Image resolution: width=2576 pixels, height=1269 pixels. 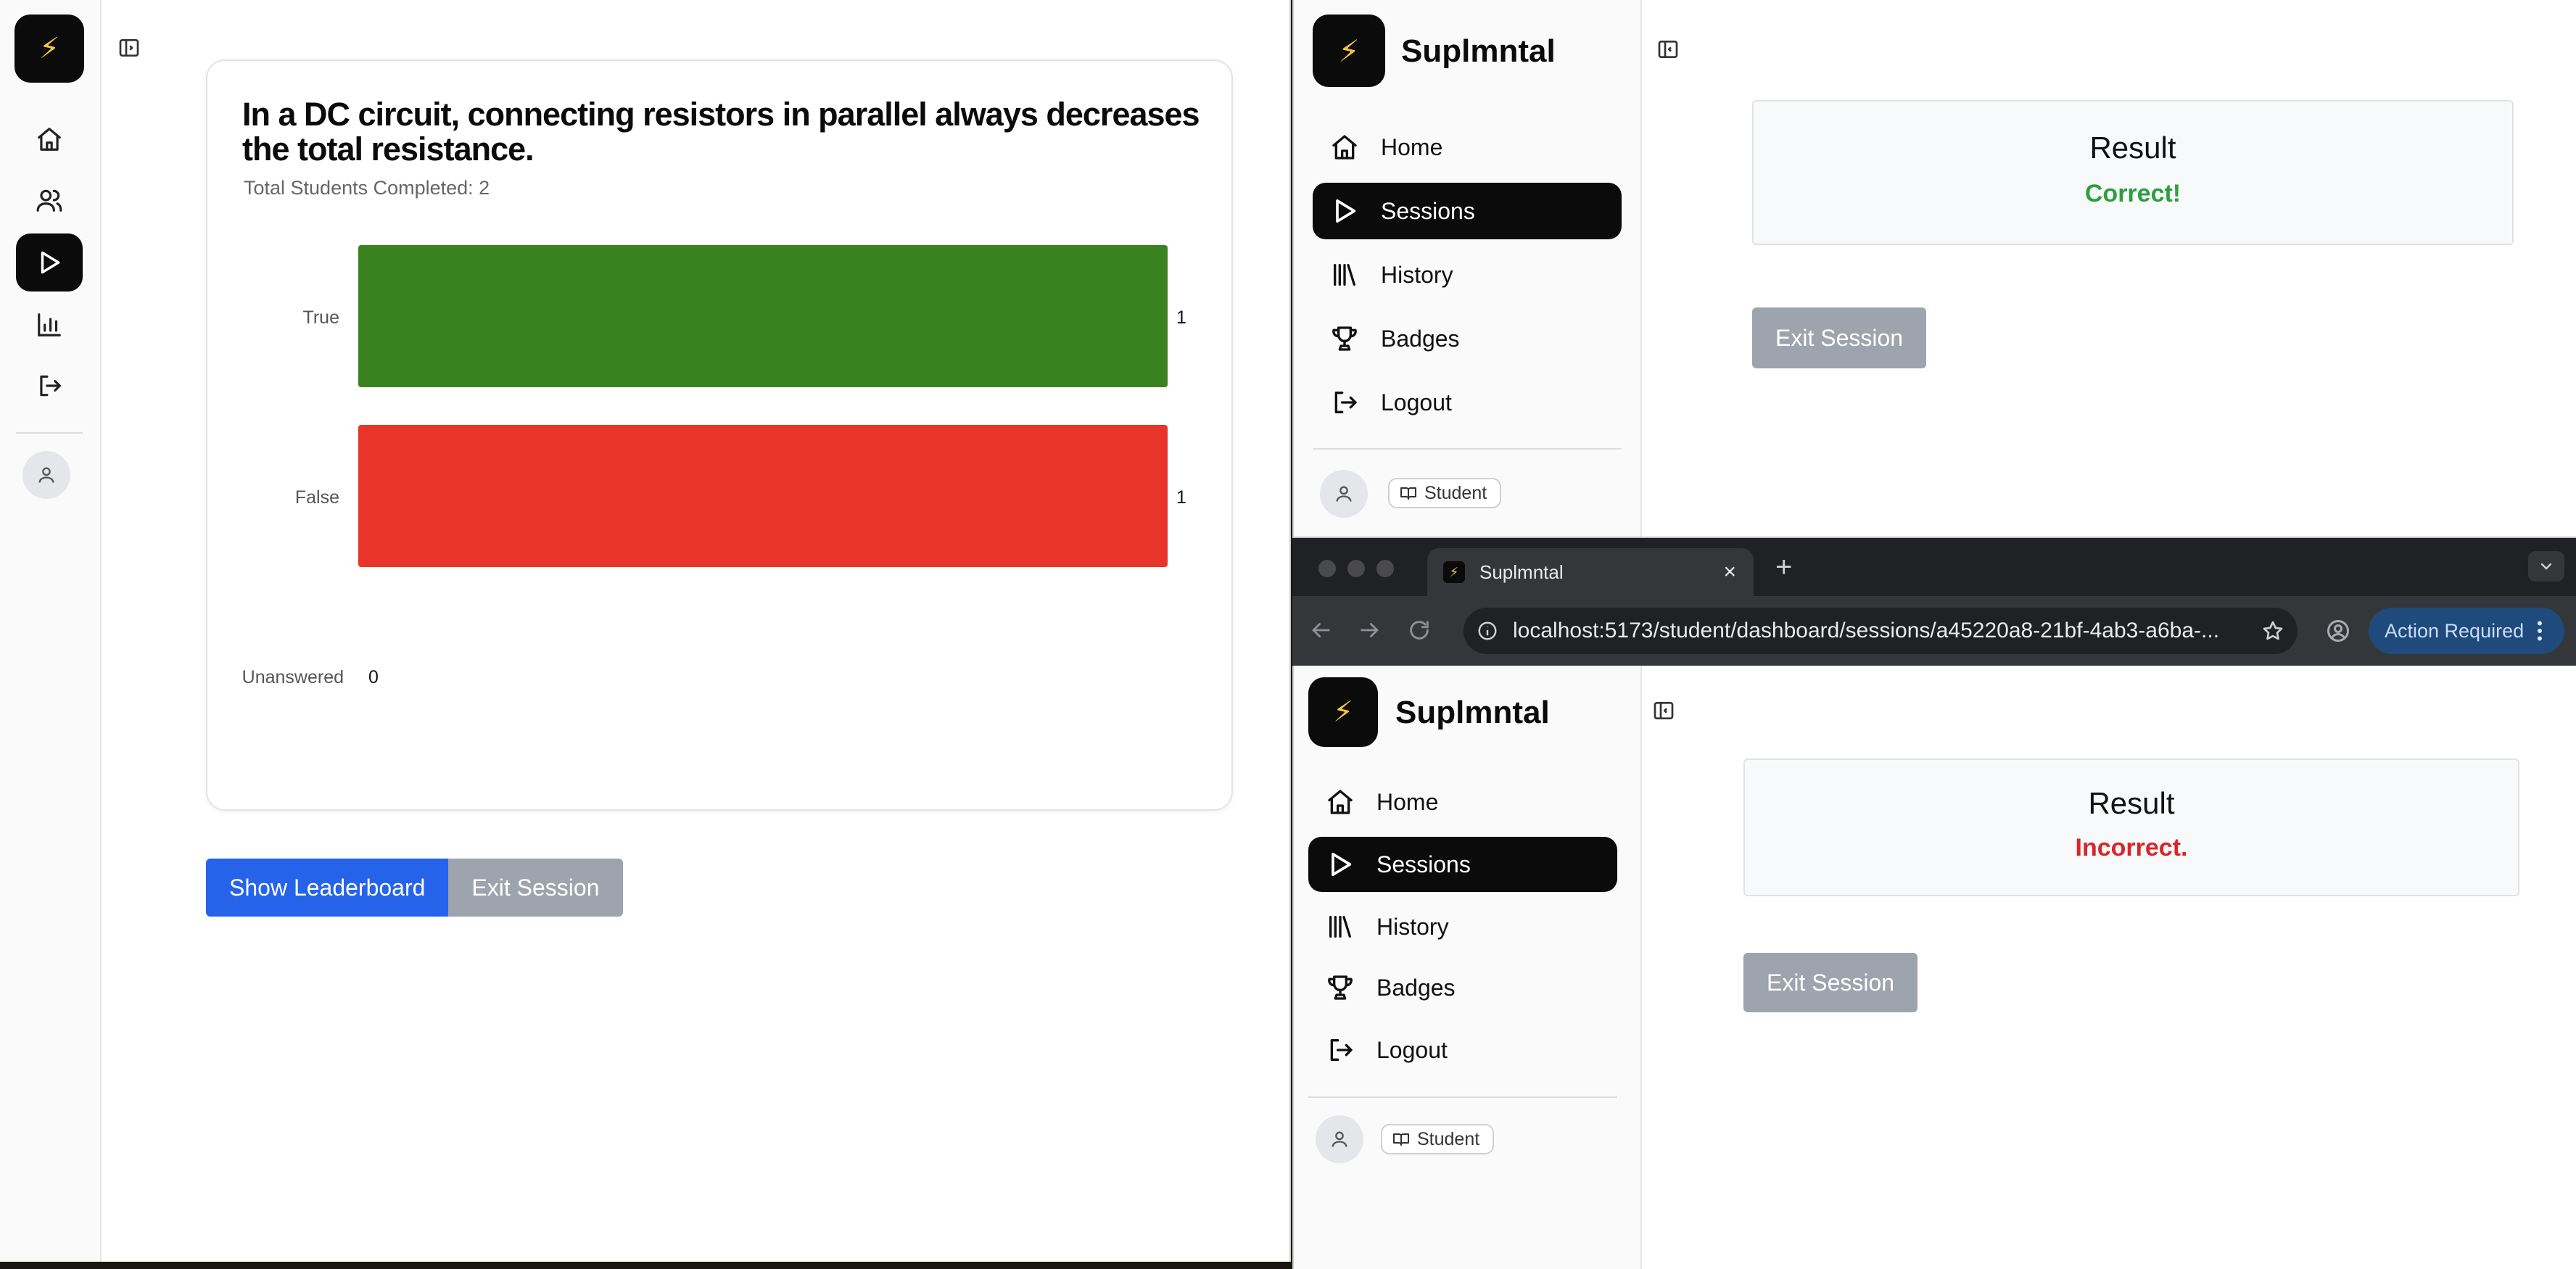 I want to click on profile-icon, so click(x=2338, y=631).